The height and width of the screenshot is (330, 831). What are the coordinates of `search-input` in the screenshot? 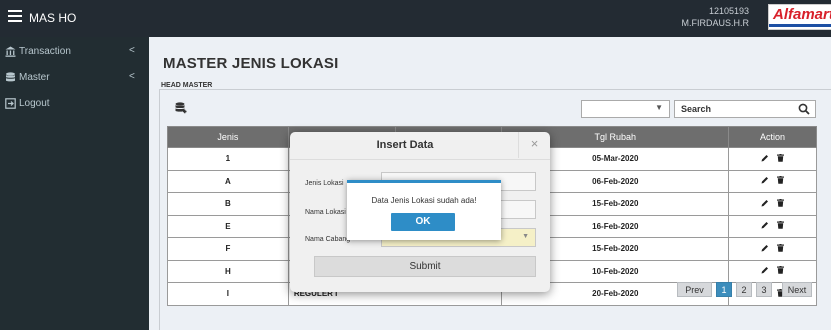 It's located at (736, 109).